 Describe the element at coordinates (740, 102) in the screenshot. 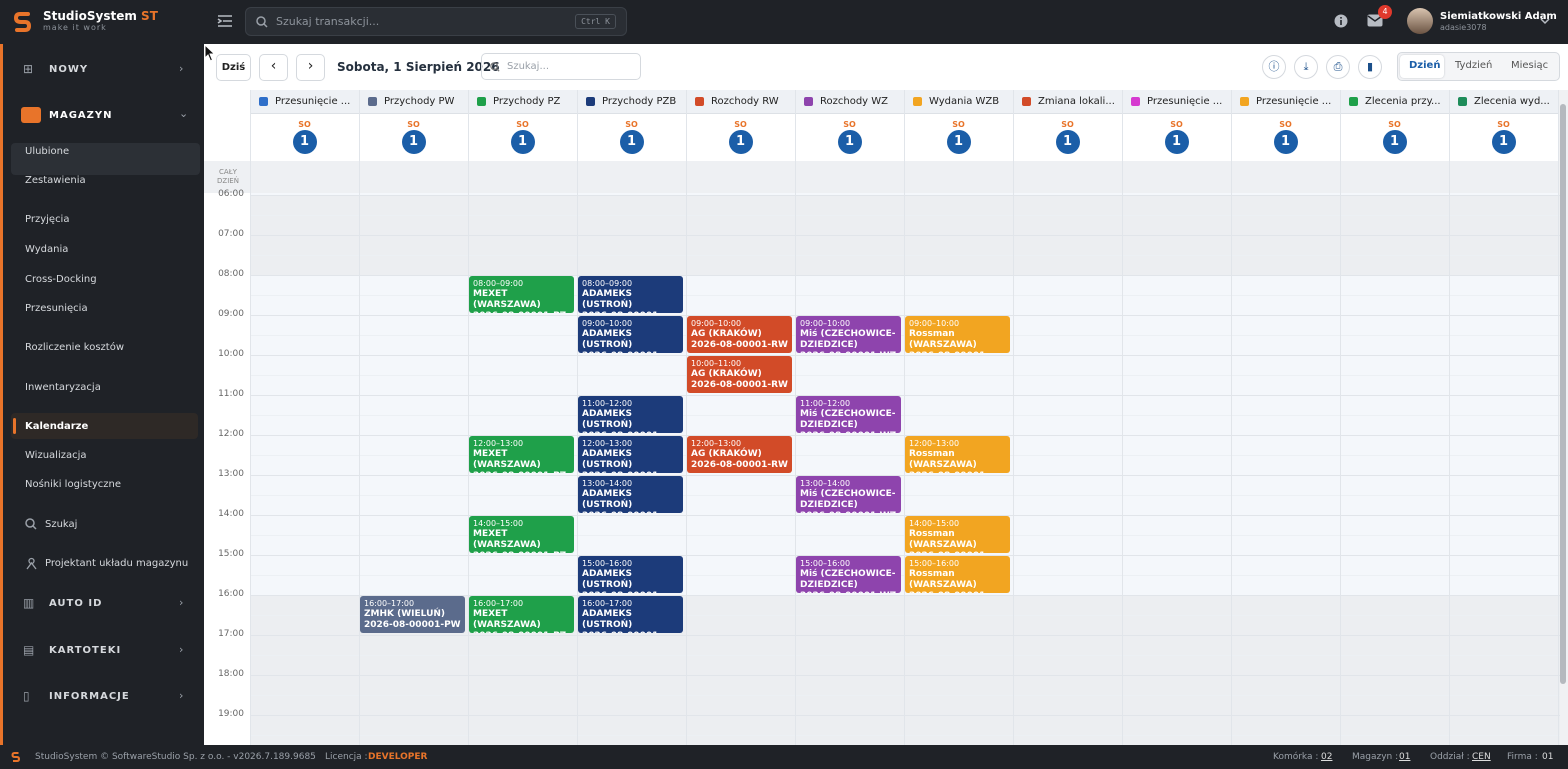

I see `column-header: Rozchody RW` at that location.